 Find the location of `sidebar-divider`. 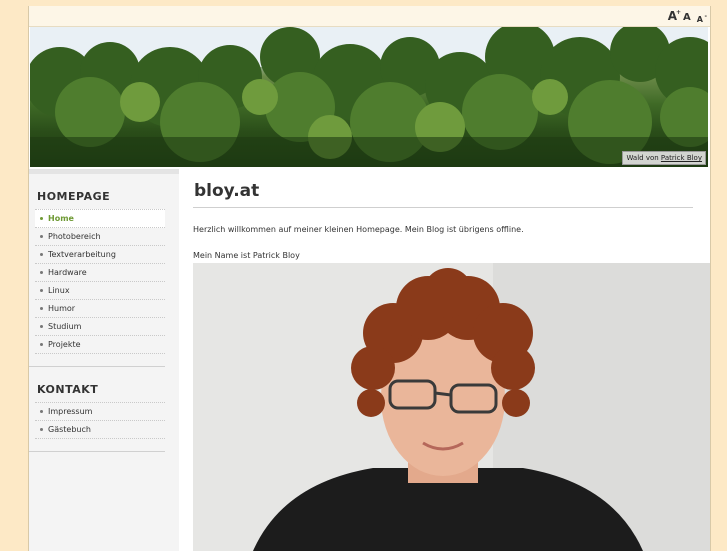

sidebar-divider is located at coordinates (97, 366).